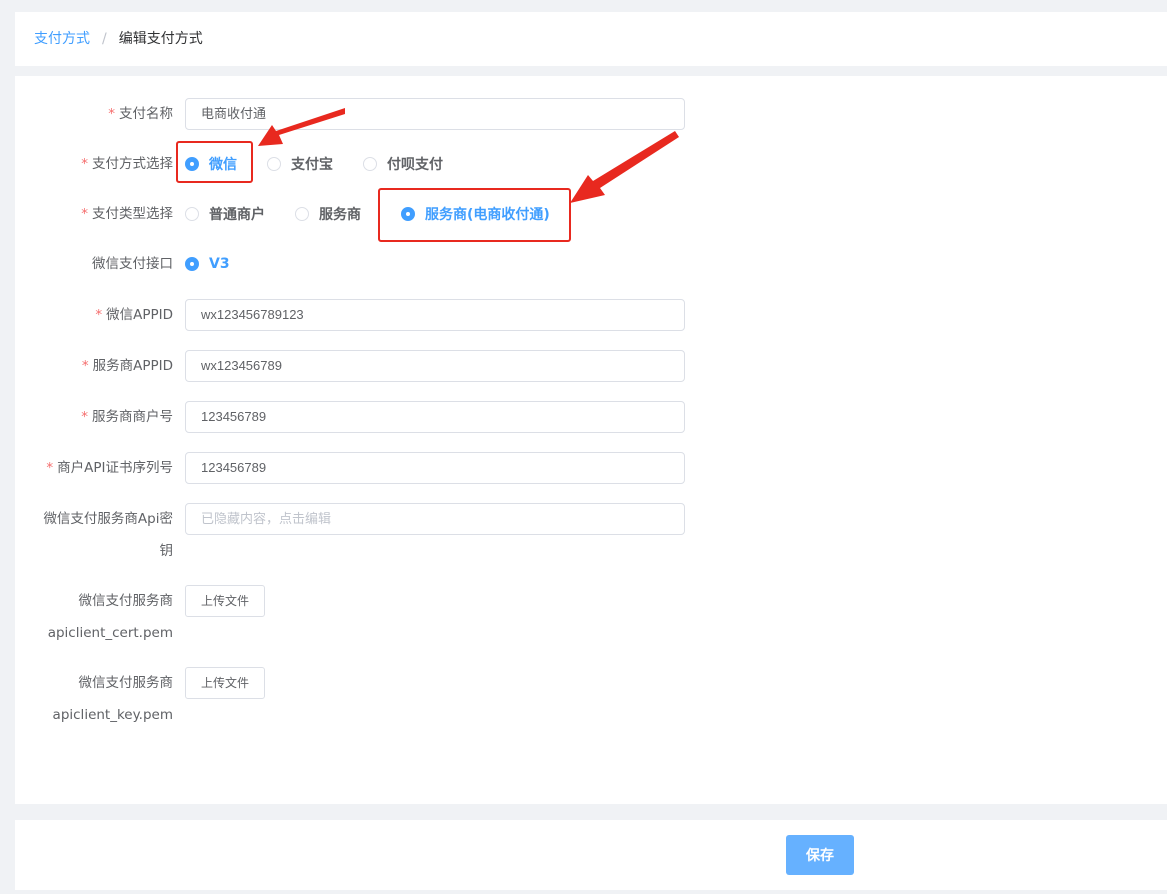 Image resolution: width=1167 pixels, height=894 pixels. Describe the element at coordinates (225, 683) in the screenshot. I see `upload-key-button: 上传文件` at that location.